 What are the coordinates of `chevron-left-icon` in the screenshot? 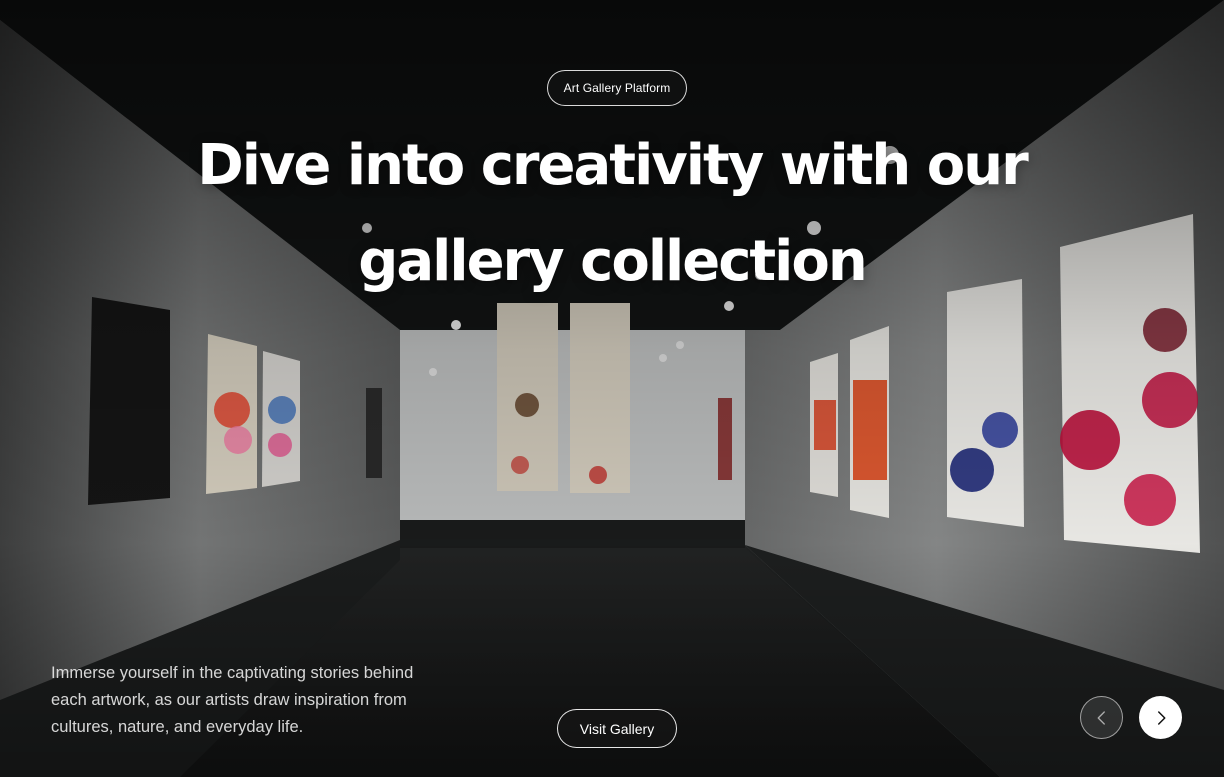 It's located at (1101, 717).